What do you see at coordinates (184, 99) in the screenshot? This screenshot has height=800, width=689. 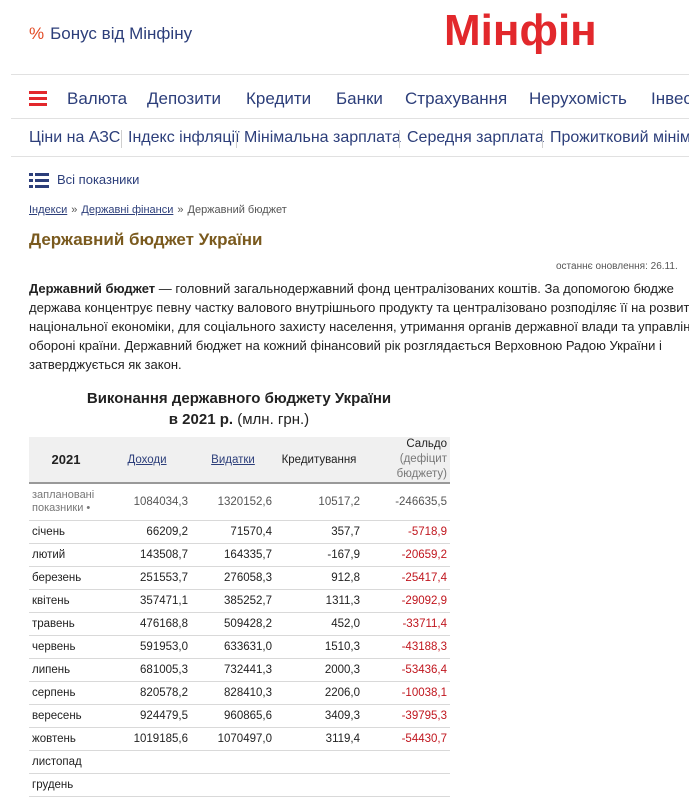 I see `nav-item-deposits: Депозити` at bounding box center [184, 99].